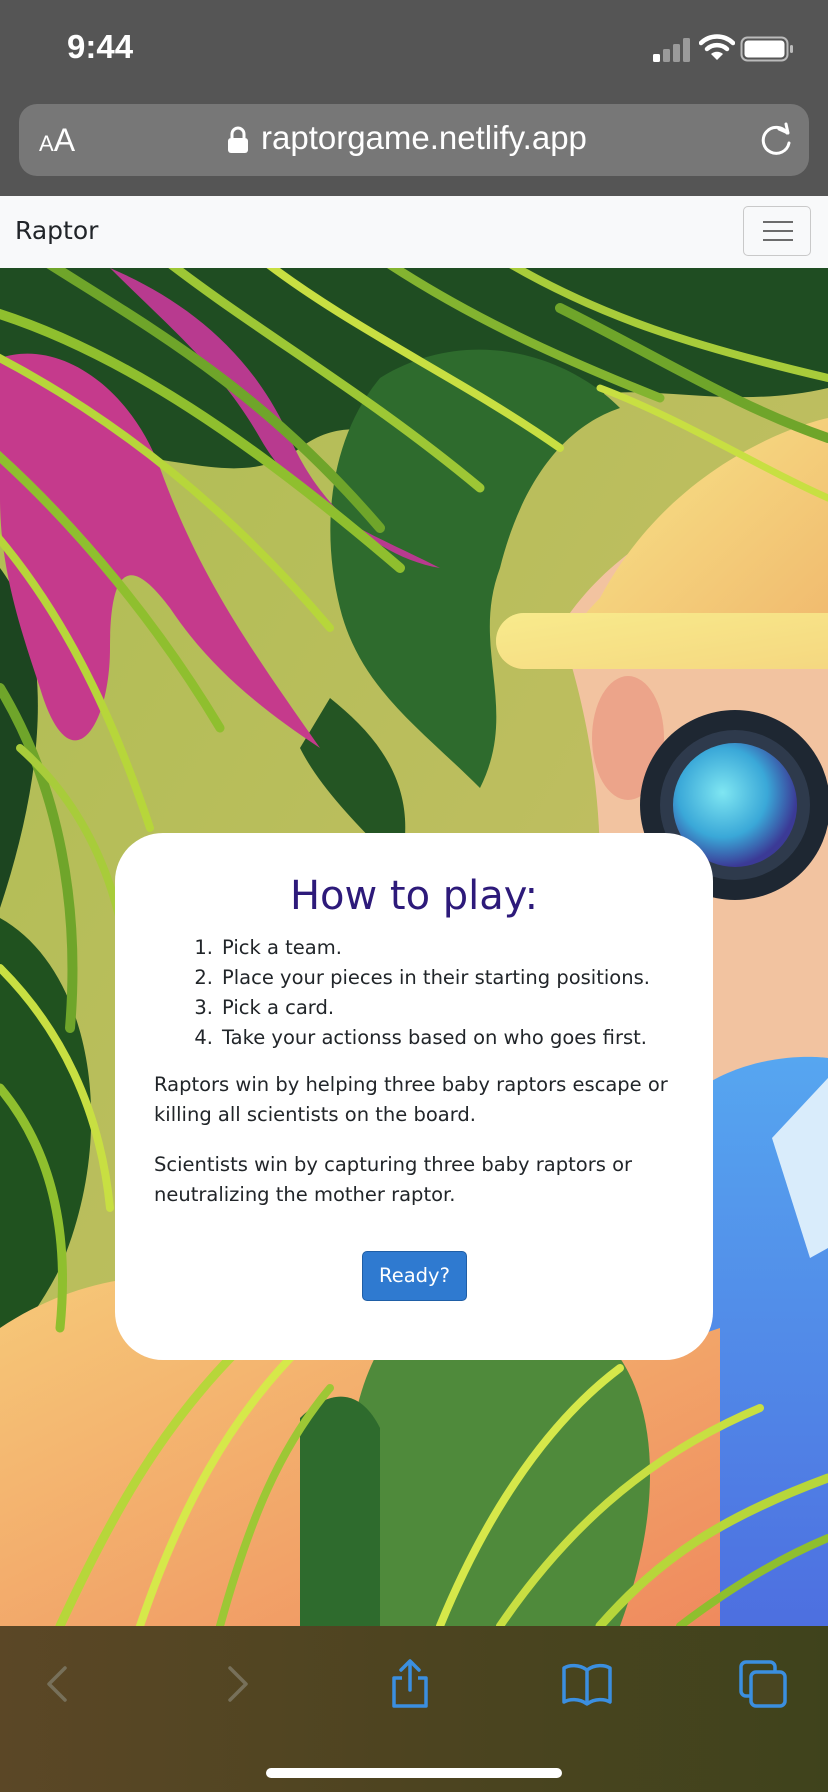 This screenshot has width=828, height=1792. What do you see at coordinates (424, 138) in the screenshot?
I see `url-text: raptorgame.netlify.app` at bounding box center [424, 138].